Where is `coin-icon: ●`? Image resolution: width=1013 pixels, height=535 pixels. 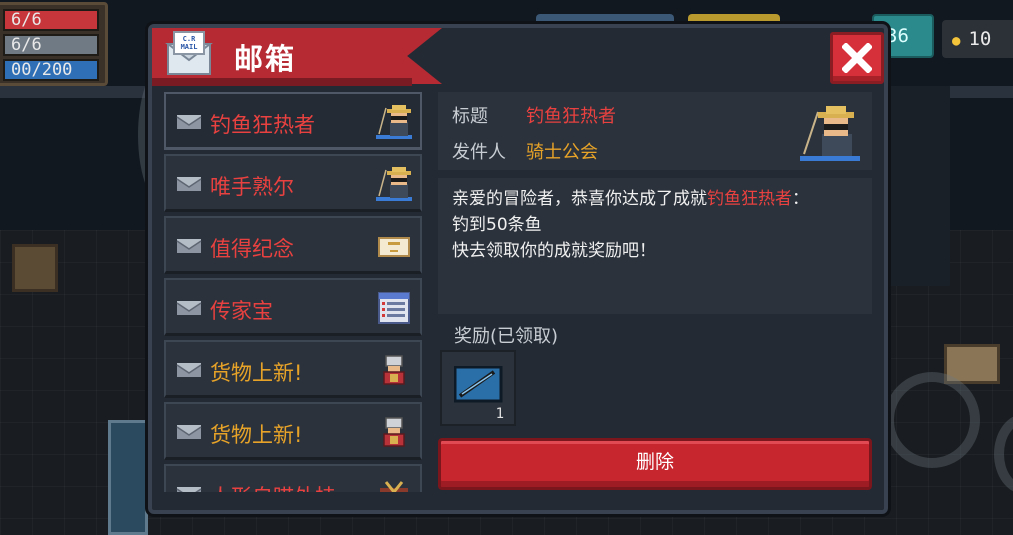
coin-icon: ● is located at coordinates (956, 41).